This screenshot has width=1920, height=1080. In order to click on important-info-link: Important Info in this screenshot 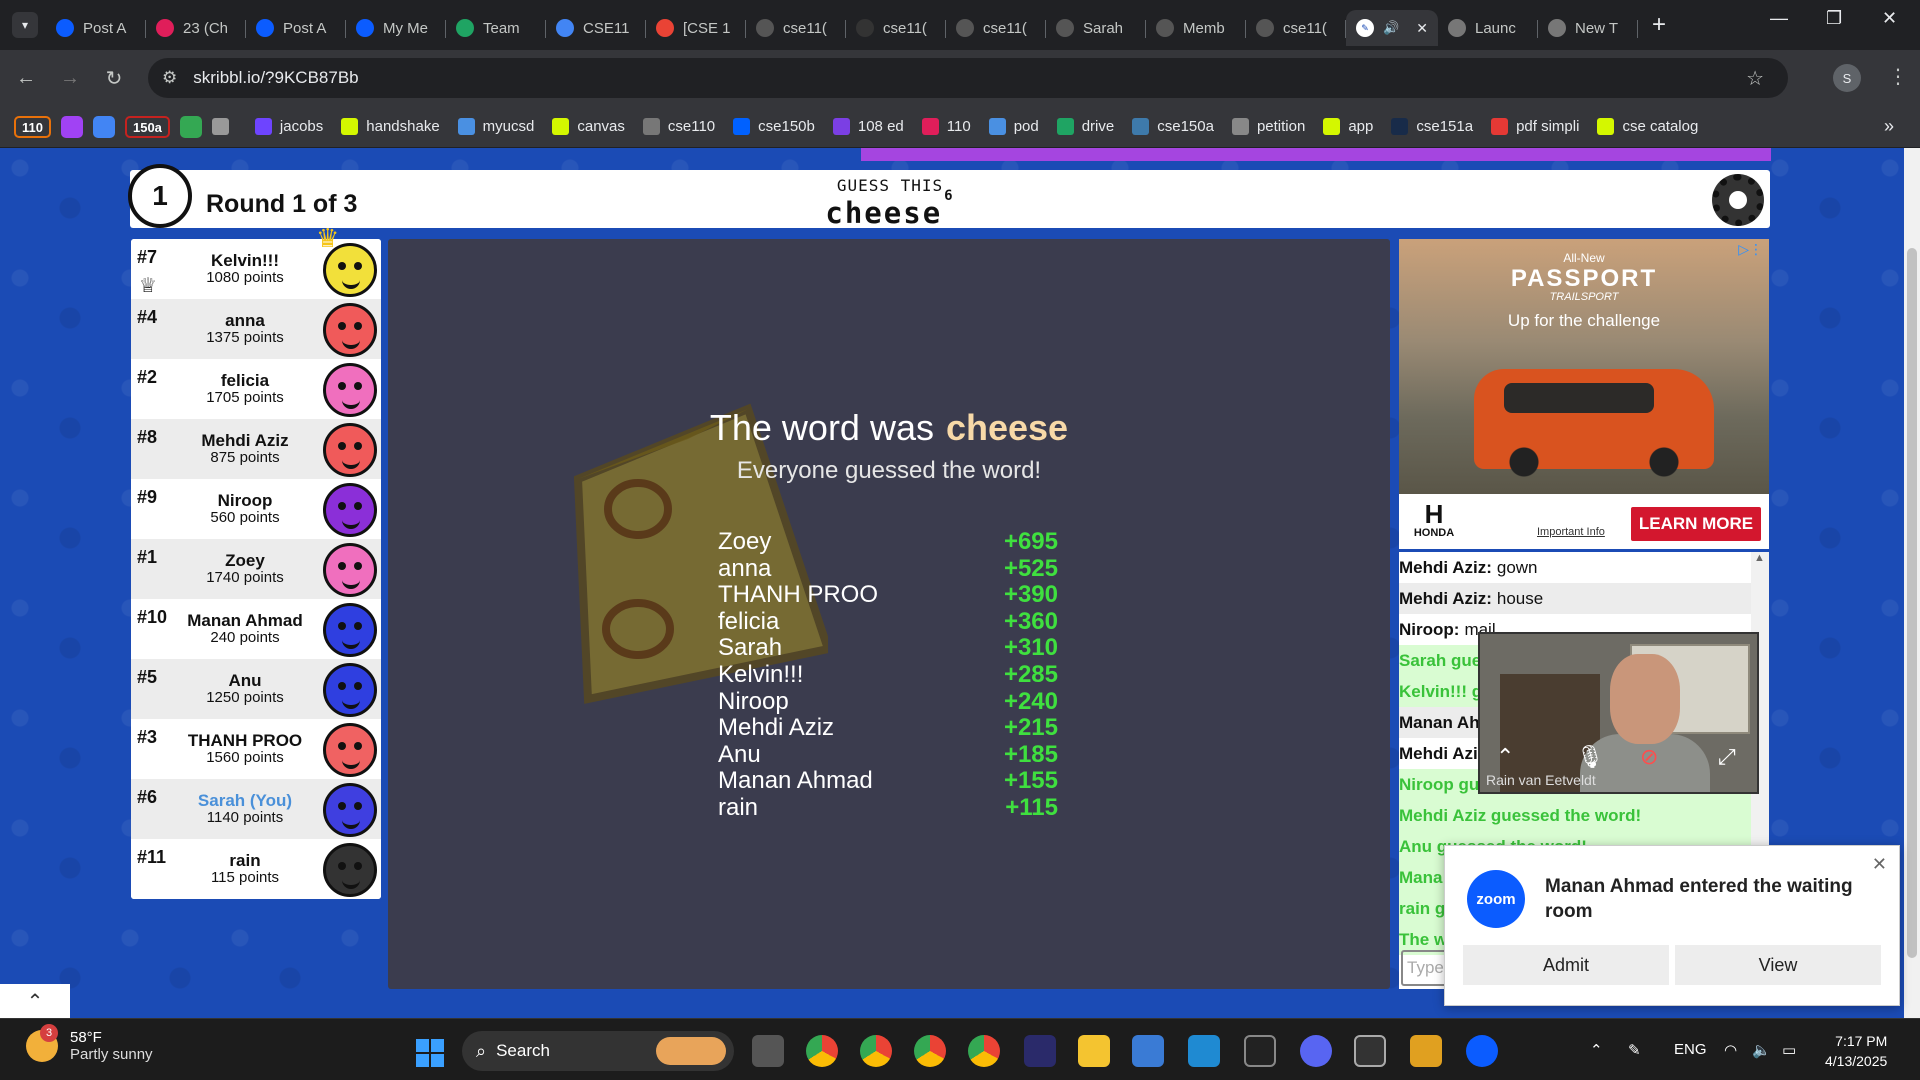, I will do `click(1571, 532)`.